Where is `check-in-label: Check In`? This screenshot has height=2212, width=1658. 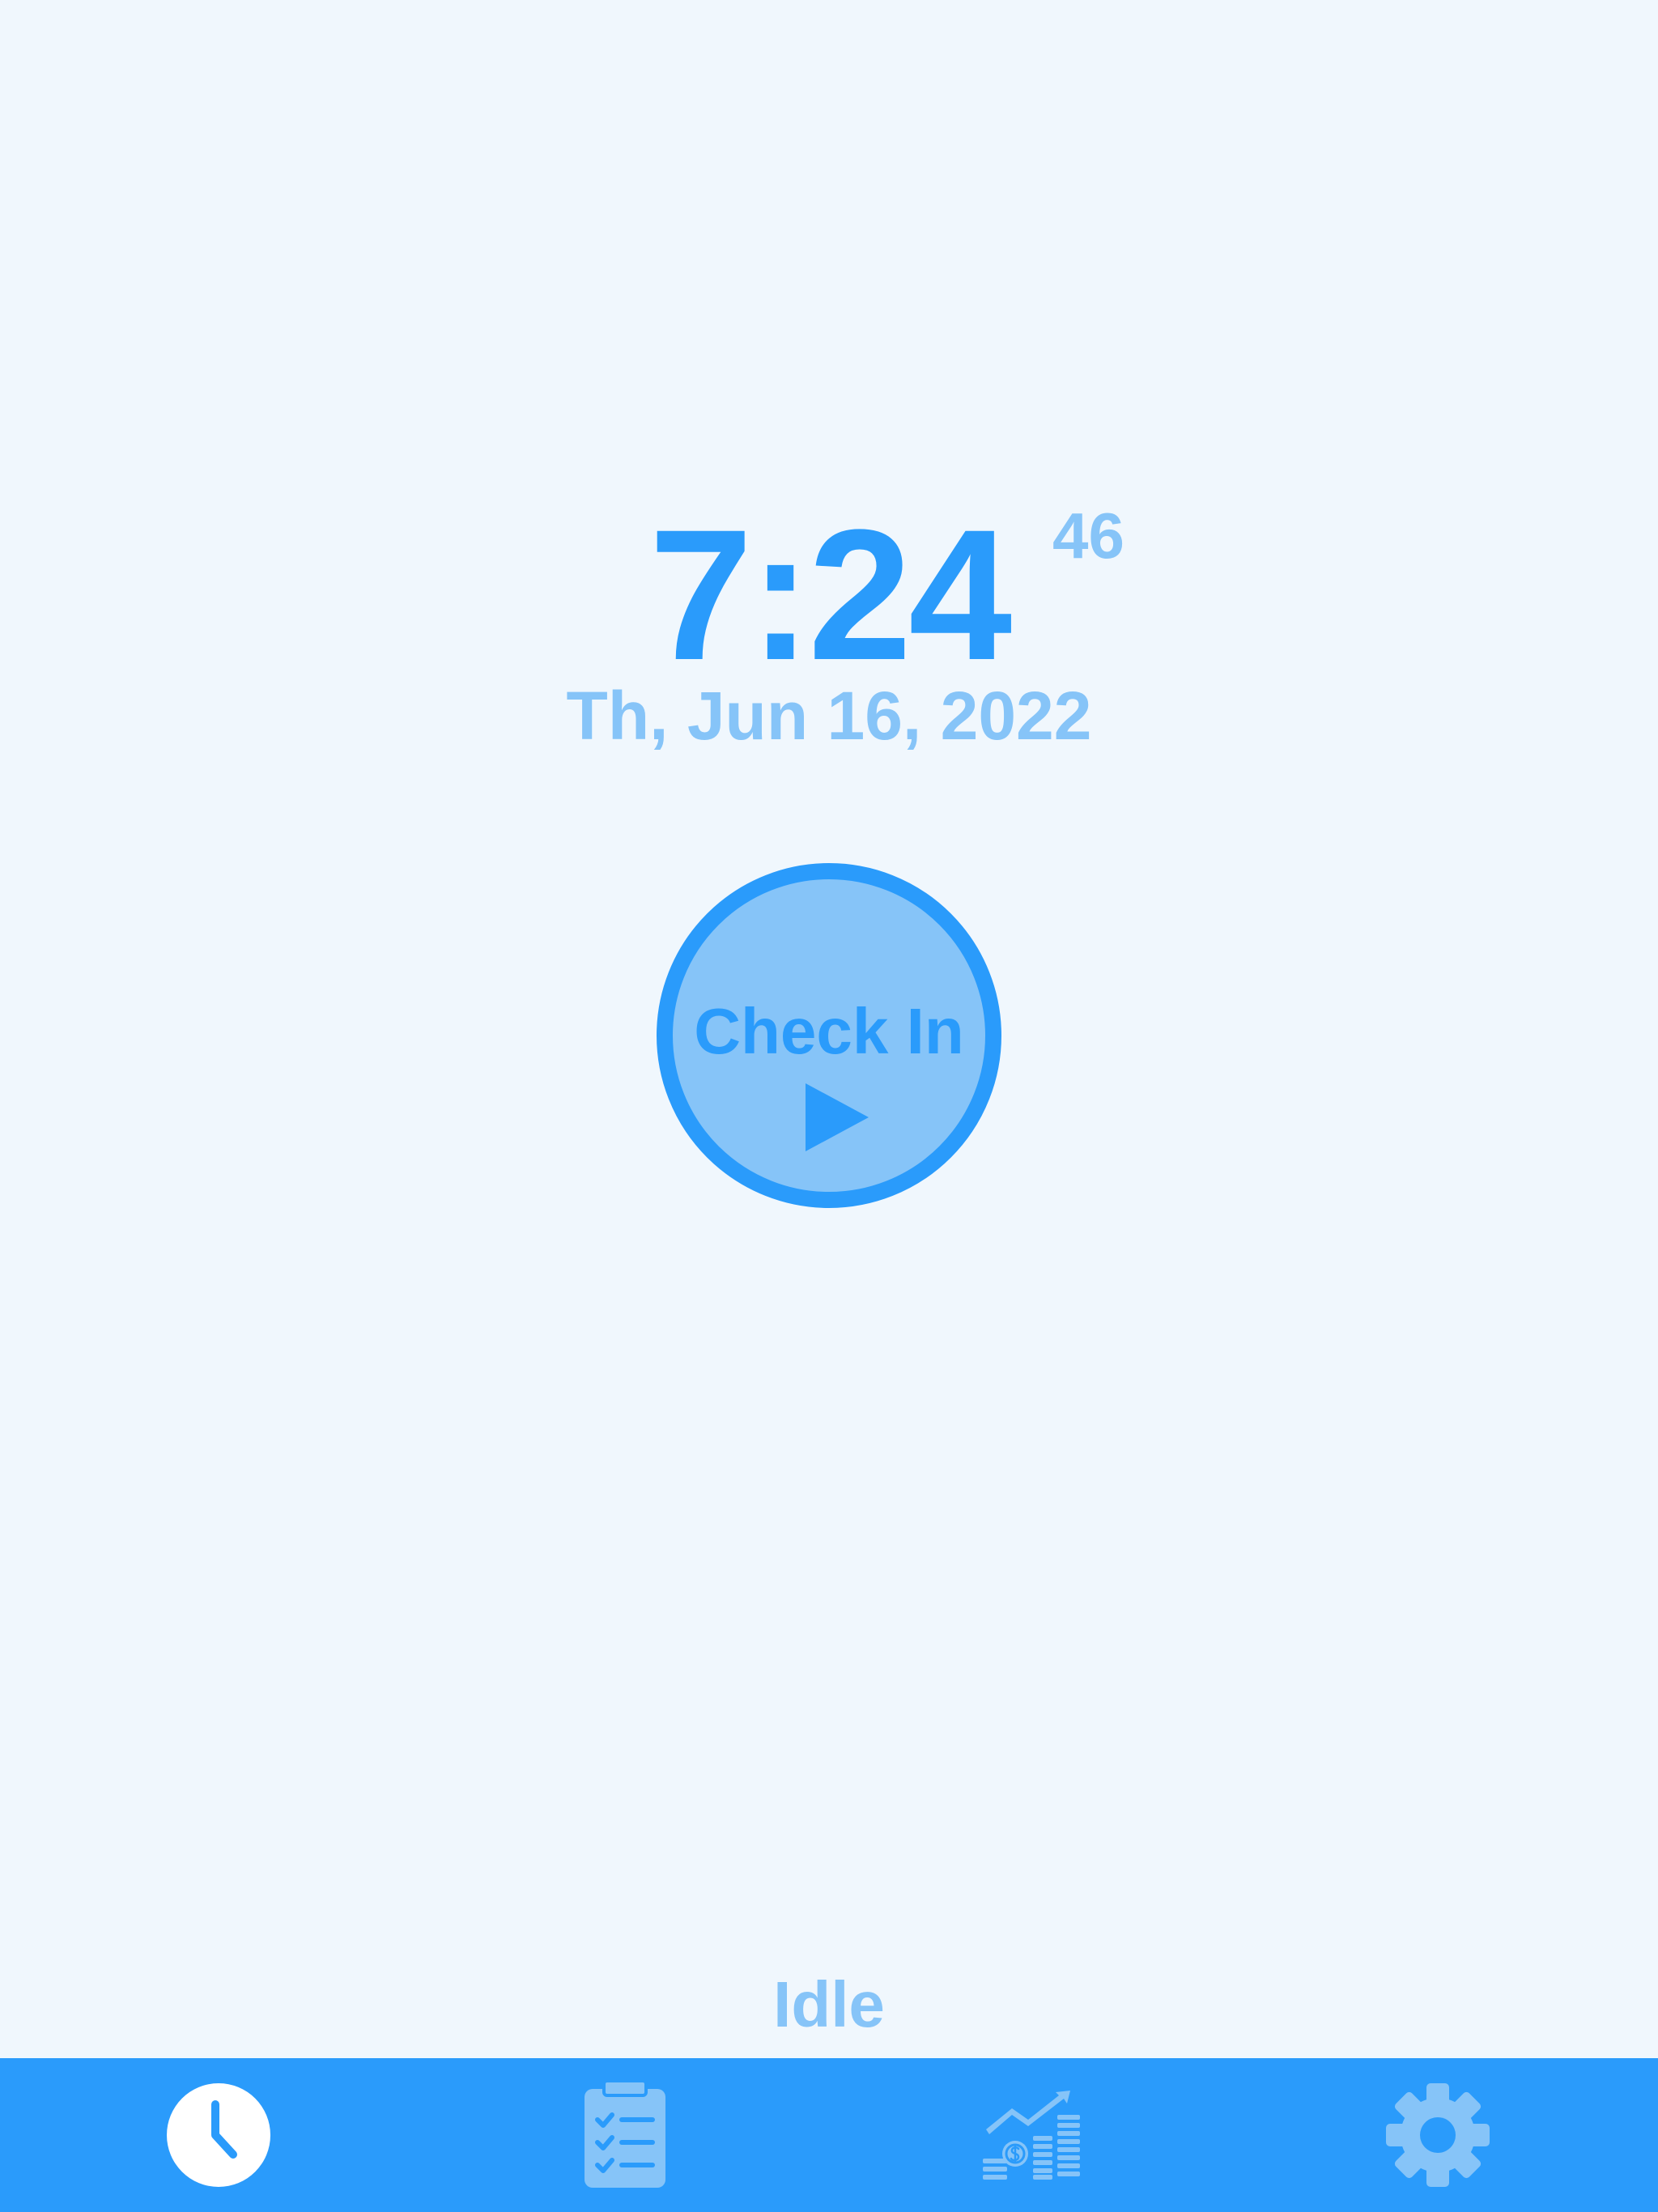
check-in-label: Check In is located at coordinates (829, 1031).